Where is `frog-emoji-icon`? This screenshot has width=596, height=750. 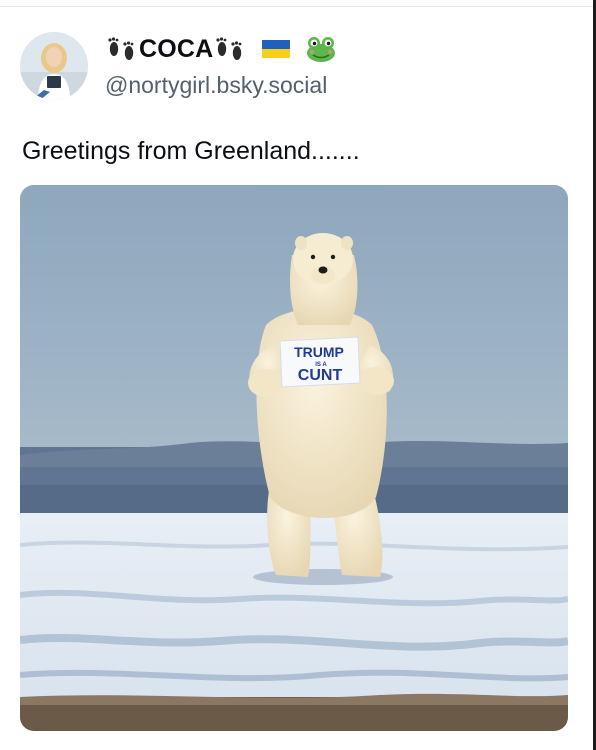 frog-emoji-icon is located at coordinates (321, 49).